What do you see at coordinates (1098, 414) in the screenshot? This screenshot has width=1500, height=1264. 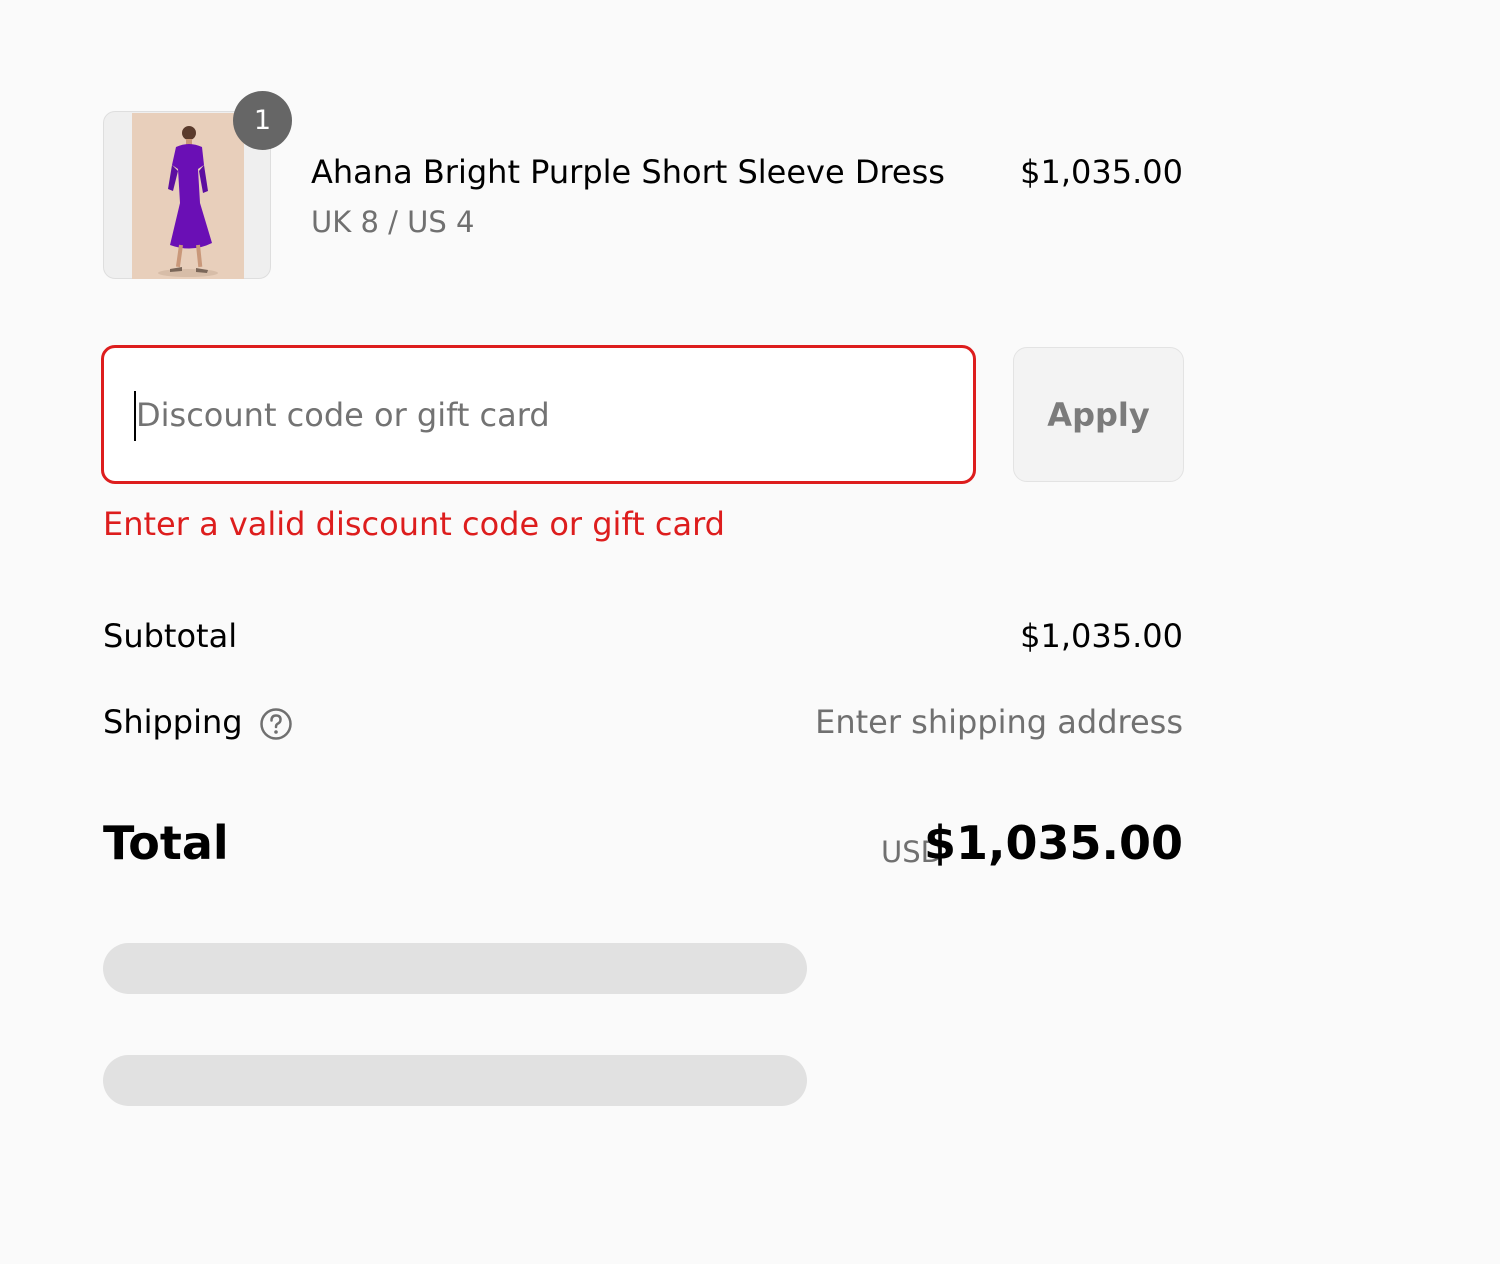 I see `apply-discount-button: Apply` at bounding box center [1098, 414].